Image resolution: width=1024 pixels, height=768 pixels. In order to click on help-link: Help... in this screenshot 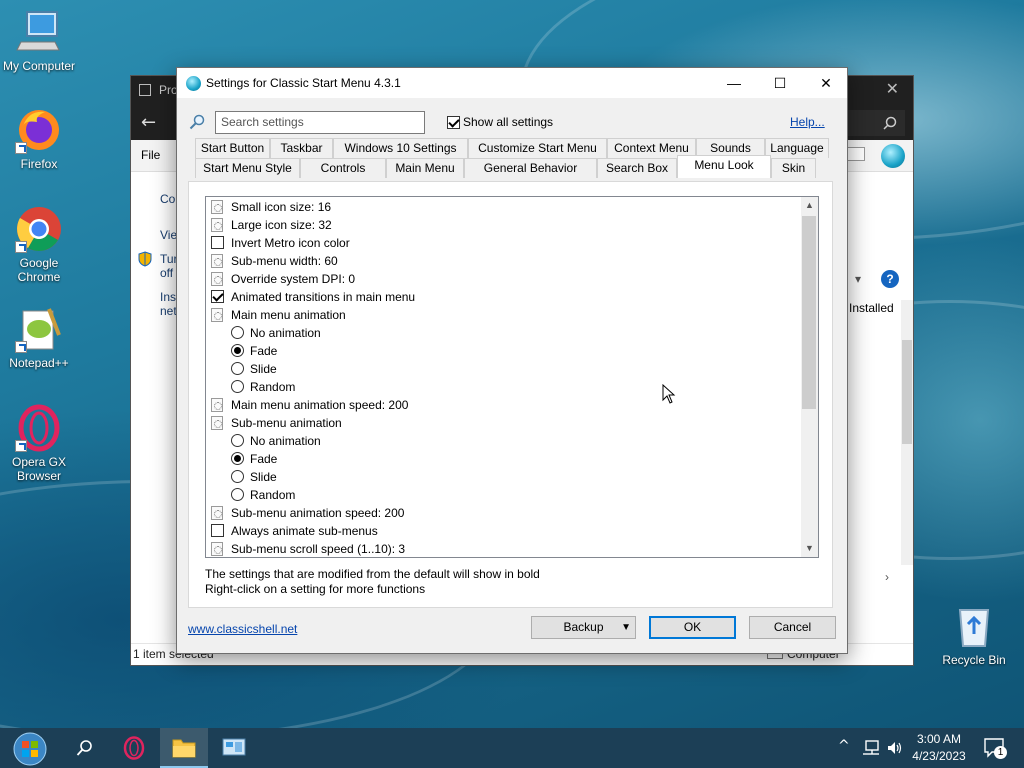, I will do `click(807, 122)`.